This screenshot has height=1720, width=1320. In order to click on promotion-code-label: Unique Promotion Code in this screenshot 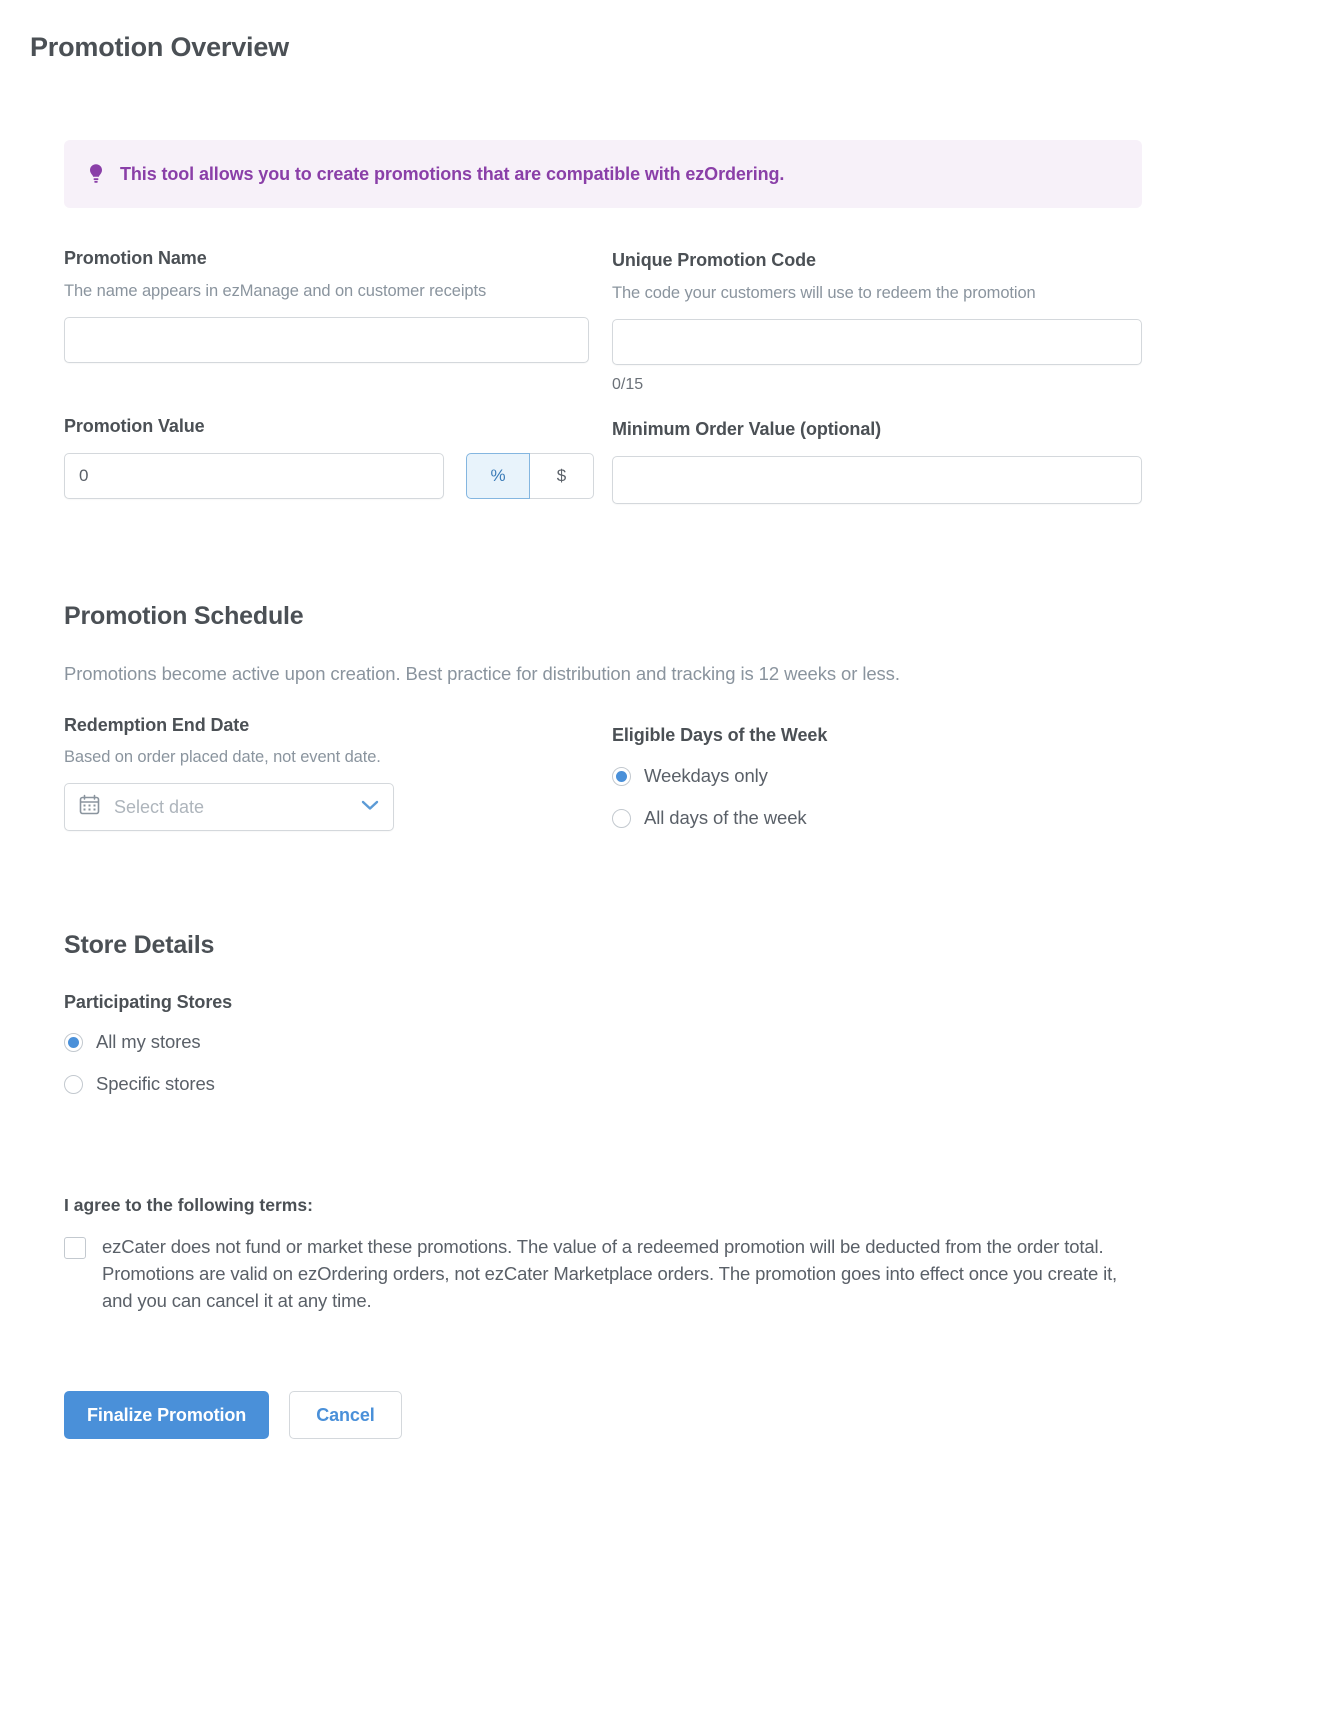, I will do `click(714, 260)`.